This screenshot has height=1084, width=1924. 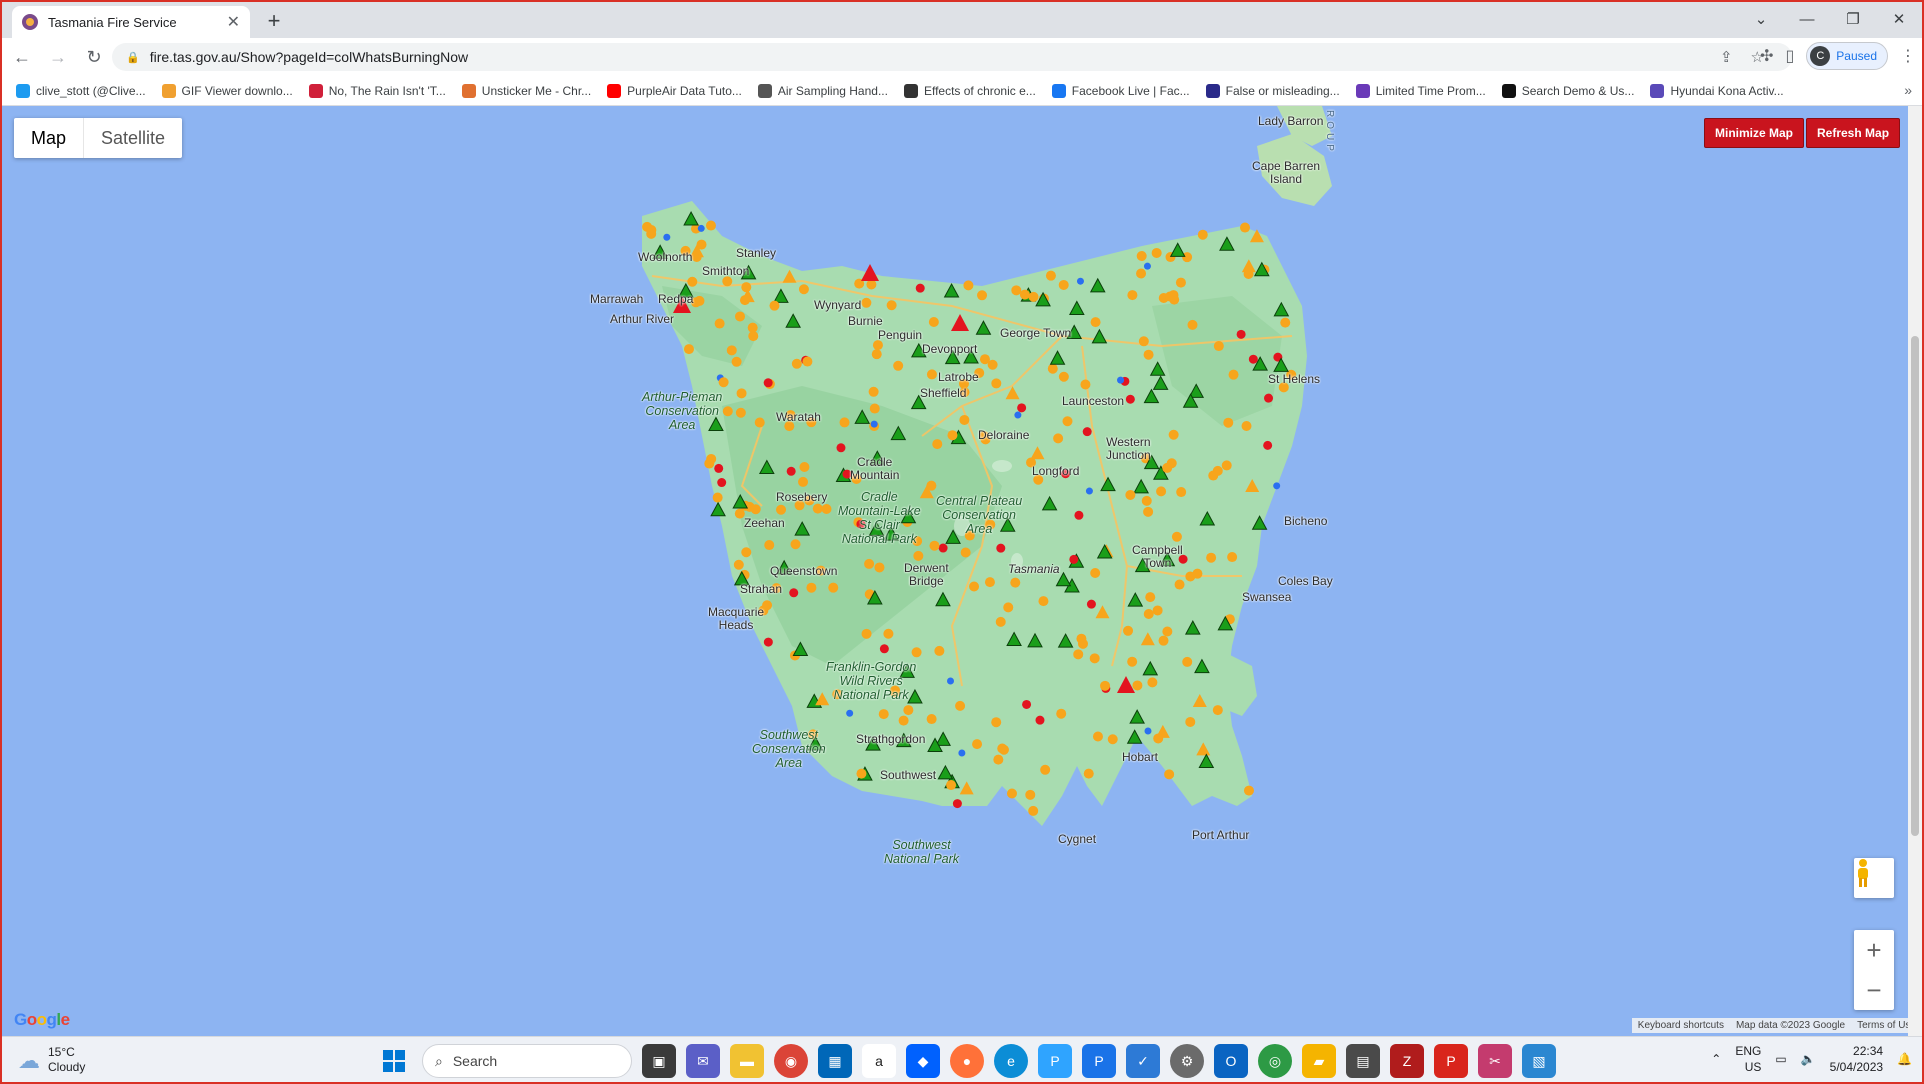 I want to click on clock: 22:34 5/04/2023, so click(x=1856, y=1059).